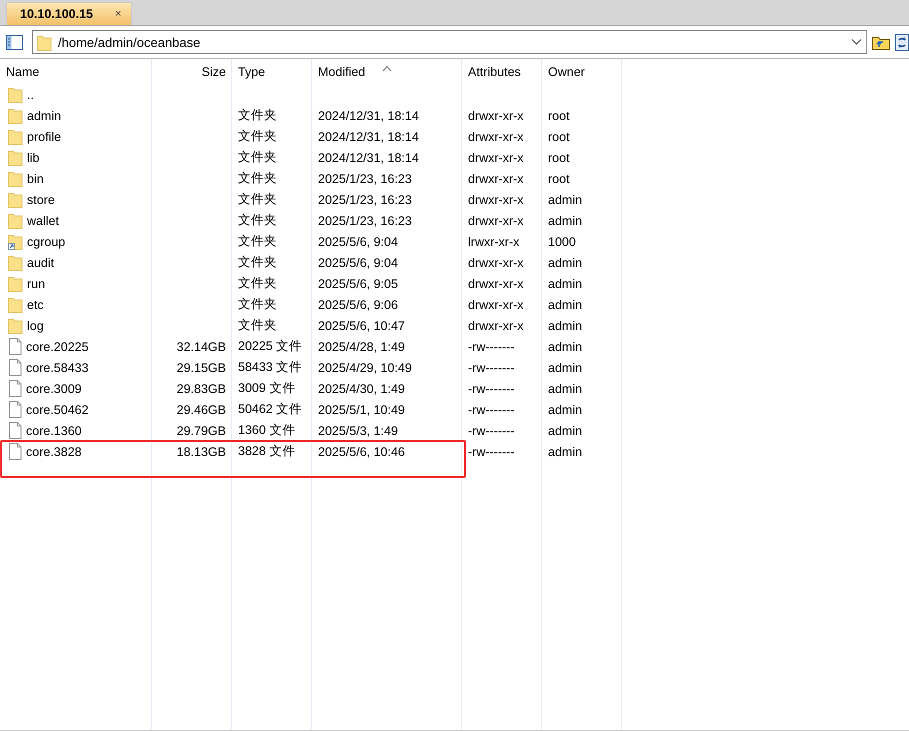 This screenshot has width=909, height=731. Describe the element at coordinates (33, 157) in the screenshot. I see `file-name: lib` at that location.